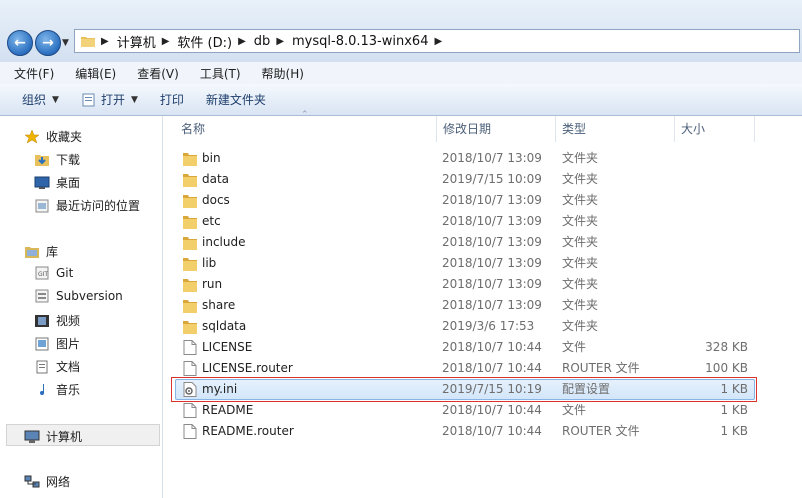 The image size is (802, 498). I want to click on folder-row: lib 2018/10/7 13:09 文件夹, so click(482, 263).